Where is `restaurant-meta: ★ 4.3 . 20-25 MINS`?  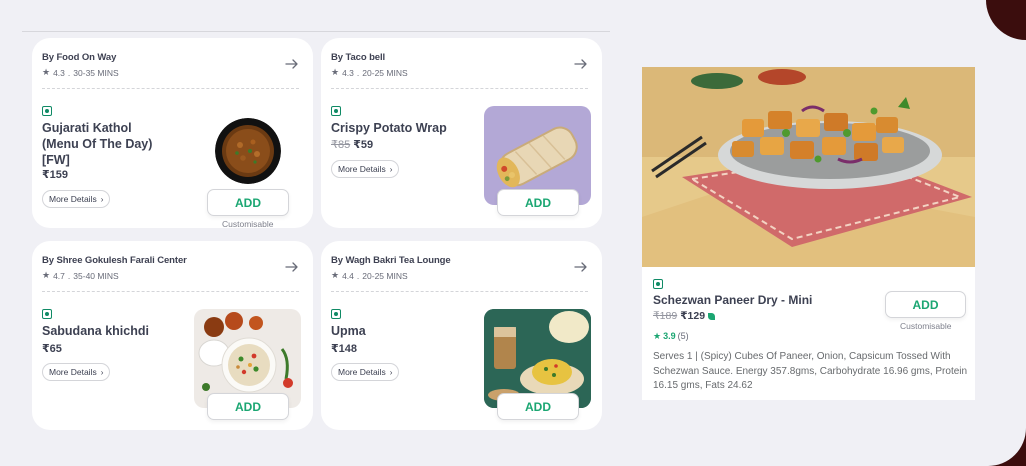 restaurant-meta: ★ 4.3 . 20-25 MINS is located at coordinates (369, 72).